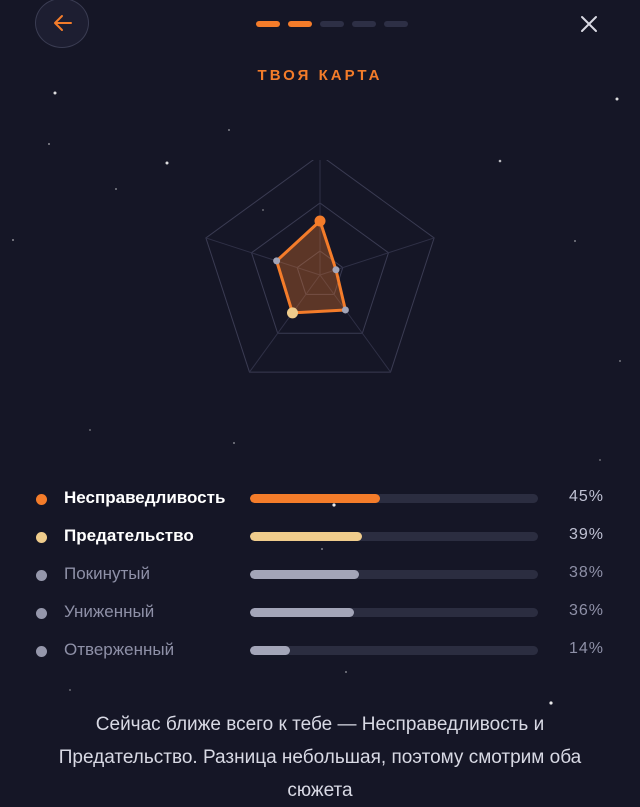 The image size is (640, 807). What do you see at coordinates (586, 534) in the screenshot?
I see `legend-percent: 39%` at bounding box center [586, 534].